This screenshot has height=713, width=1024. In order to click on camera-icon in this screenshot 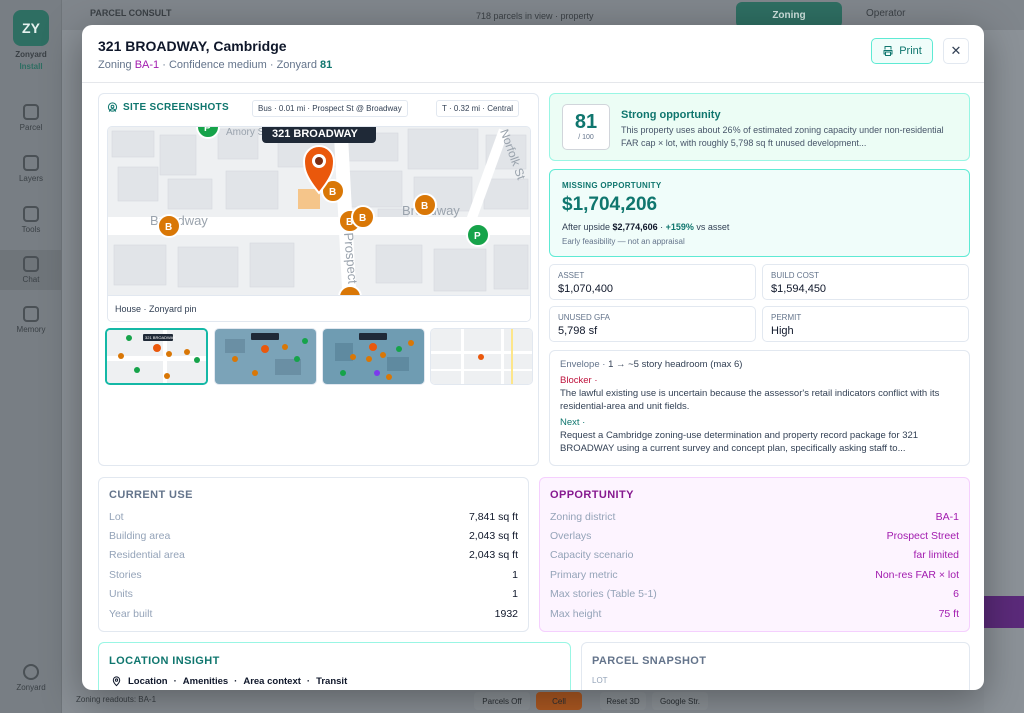, I will do `click(112, 107)`.